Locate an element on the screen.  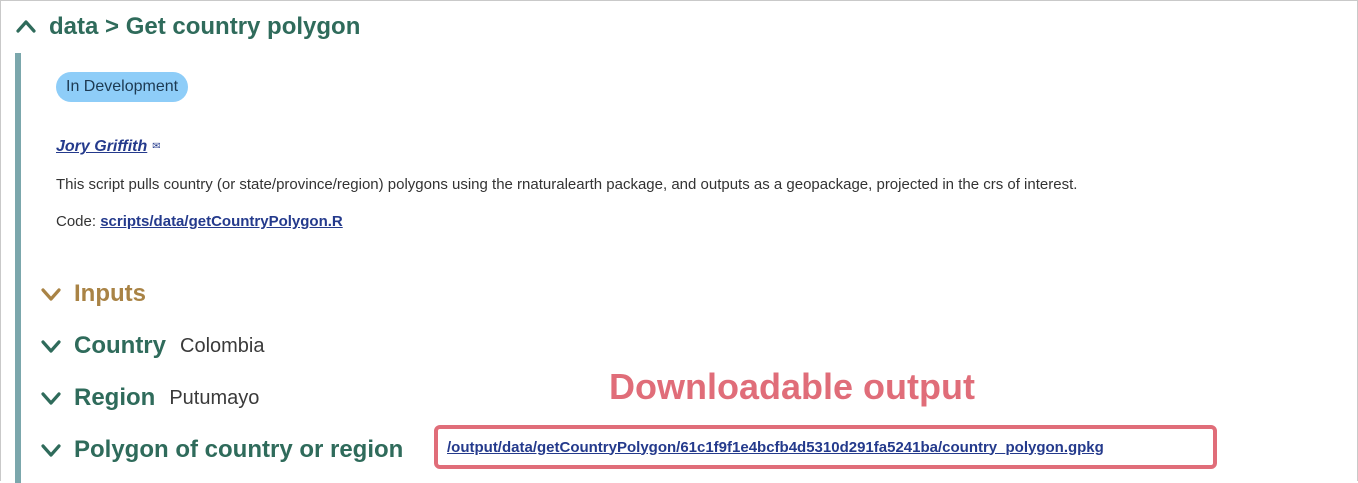
section-rail is located at coordinates (18, 268).